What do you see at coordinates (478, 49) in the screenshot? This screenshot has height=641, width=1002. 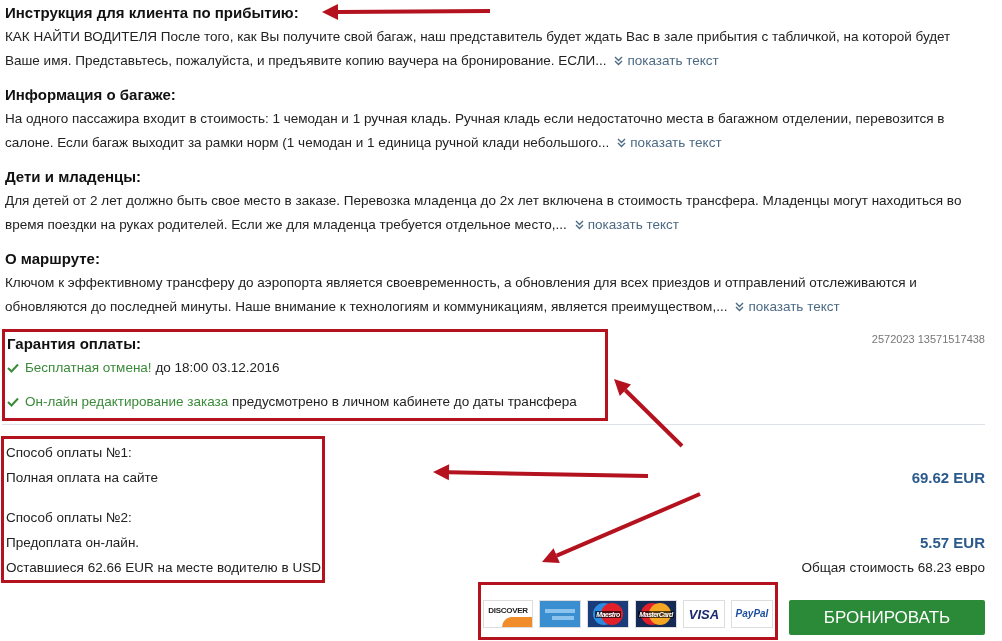 I see `section-text: КАК НАЙТИ ВОДИТЕЛЯ После того, как Вы получите свой багаж, наш представитель будет ждать Вас в зале прибытия с табличкой, на которой будет Ваше имя. Представьтесь, пожалуйста, и предъявите копию ваучера на бронирование. ЕСЛИ... показать текст` at bounding box center [478, 49].